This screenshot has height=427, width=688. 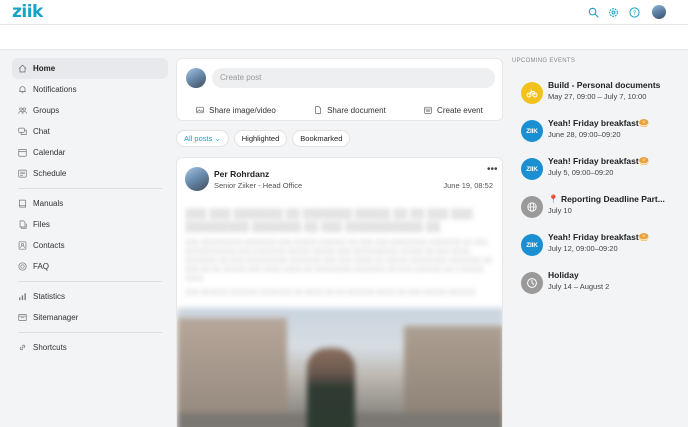 I want to click on share-image-label: Share image/video, so click(x=242, y=110).